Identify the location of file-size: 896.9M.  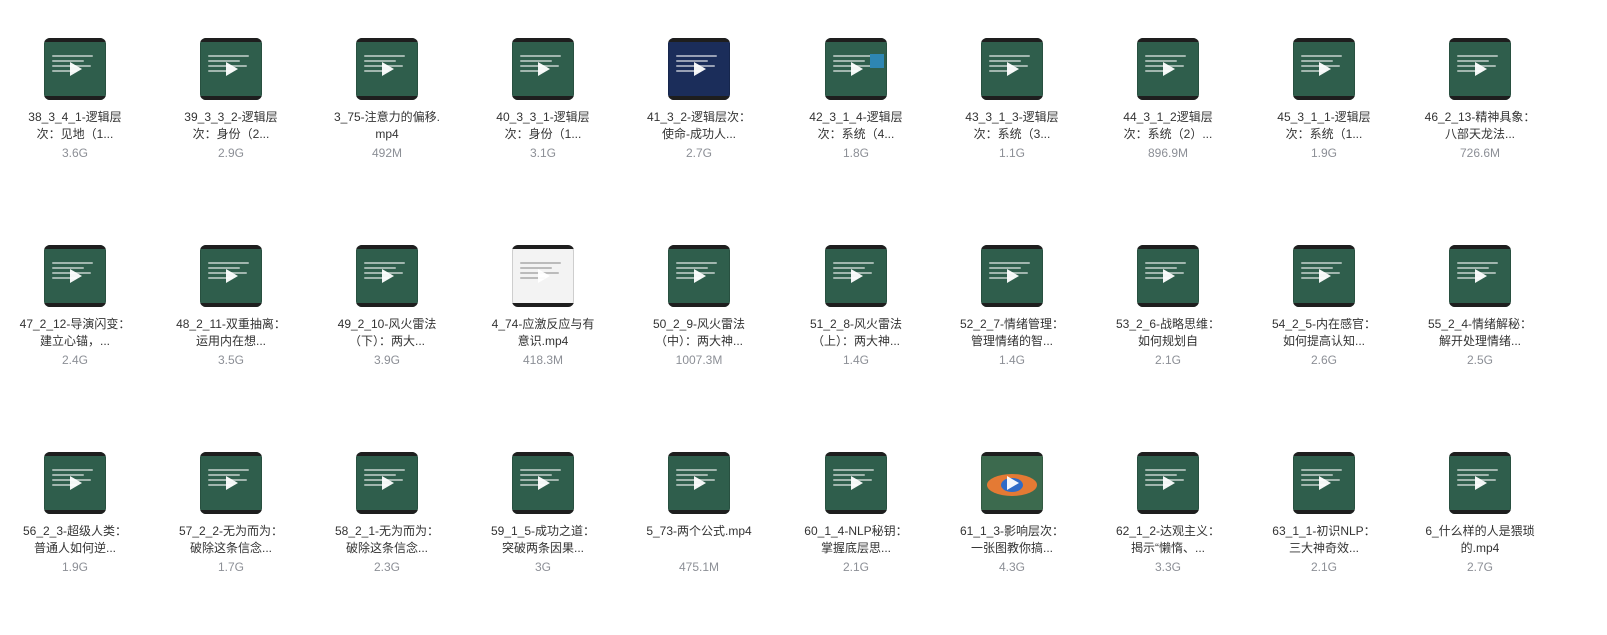
(1168, 153).